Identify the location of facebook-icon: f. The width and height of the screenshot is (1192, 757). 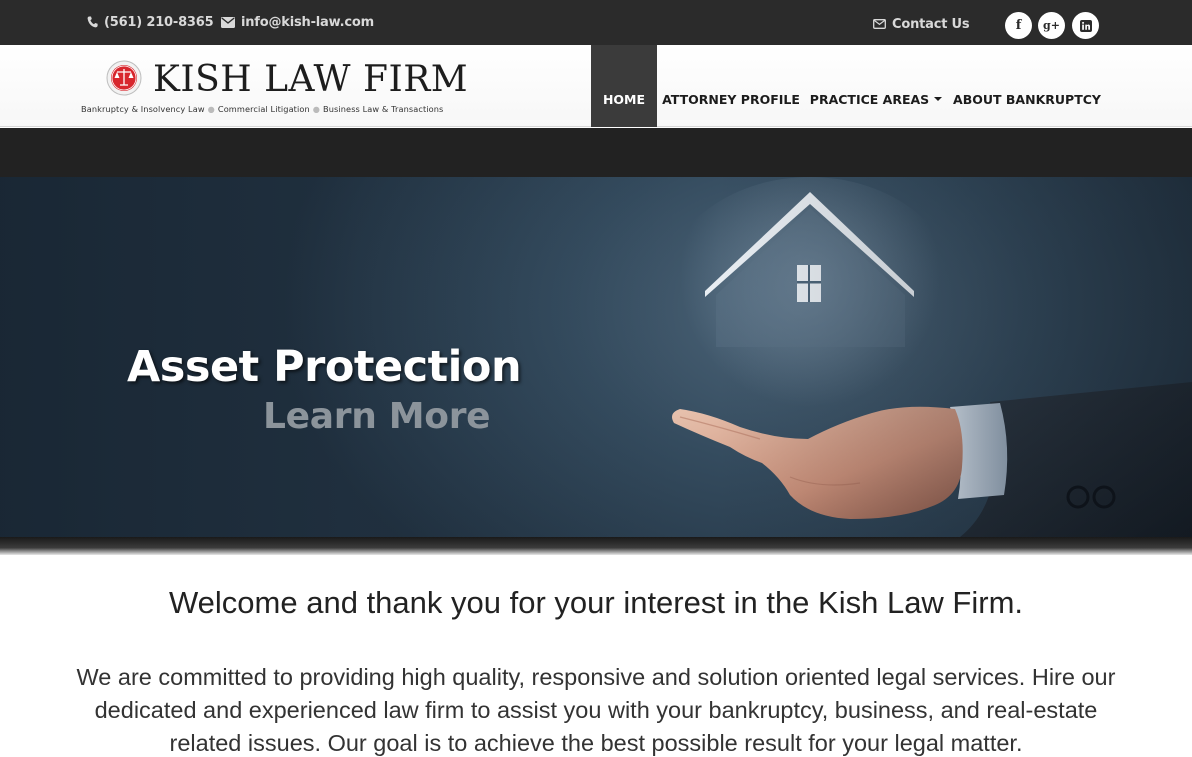
(1018, 25).